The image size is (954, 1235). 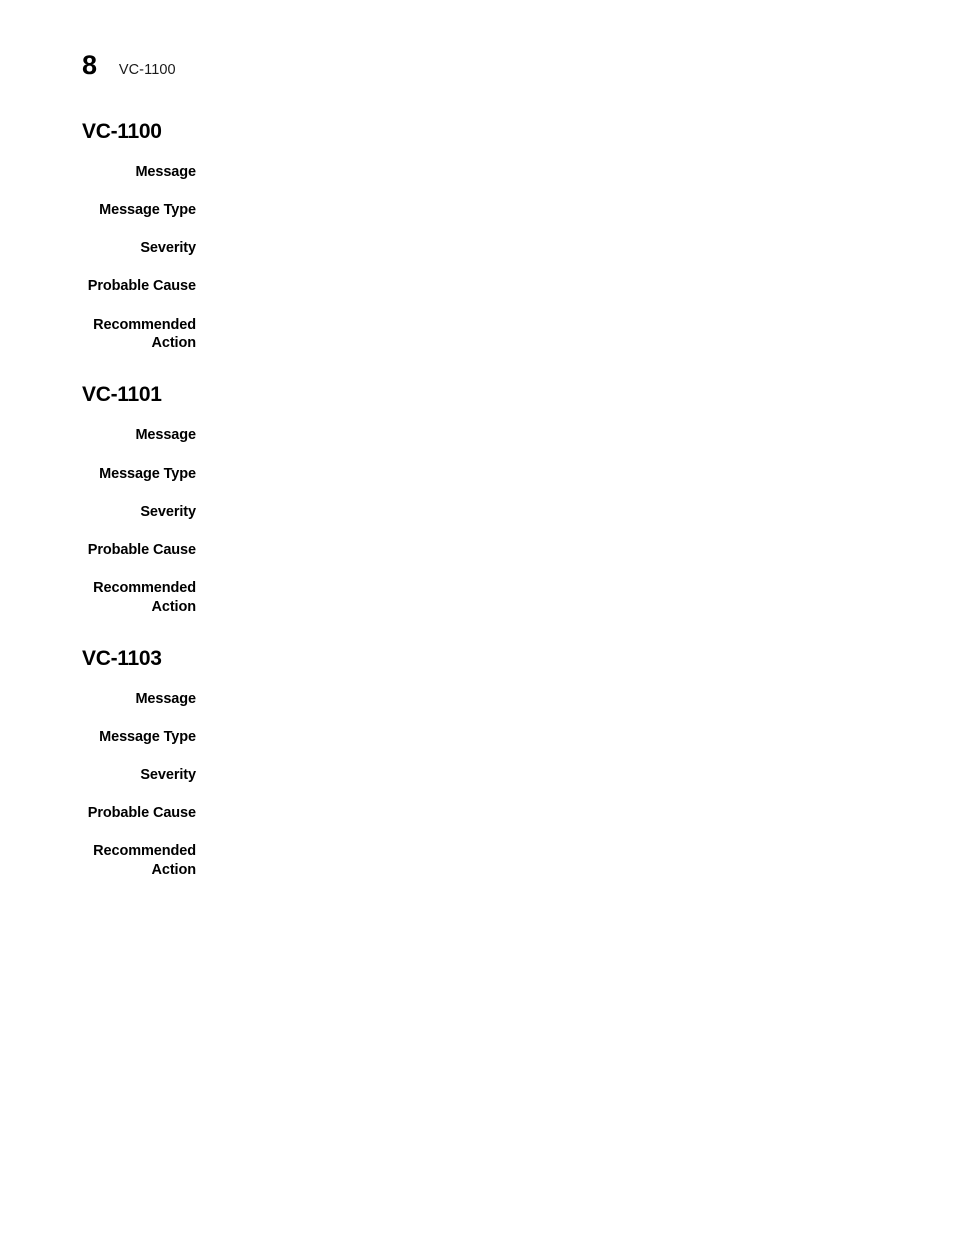 What do you see at coordinates (122, 658) in the screenshot?
I see `section-heading: VC-1103` at bounding box center [122, 658].